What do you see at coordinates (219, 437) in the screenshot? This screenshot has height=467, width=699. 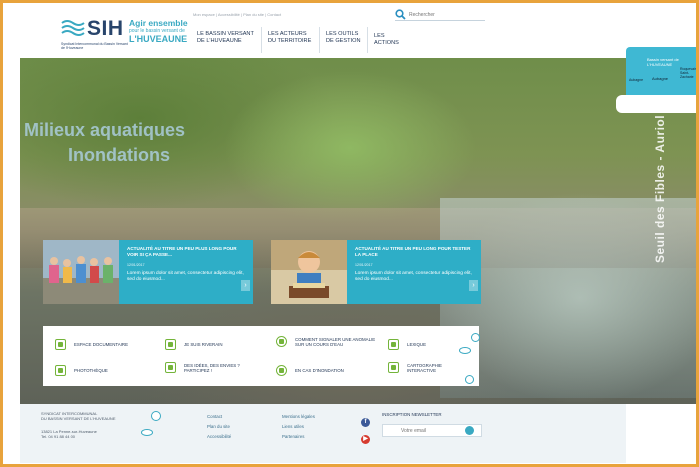 I see `footer-link-accessibilite: Accessibilité` at bounding box center [219, 437].